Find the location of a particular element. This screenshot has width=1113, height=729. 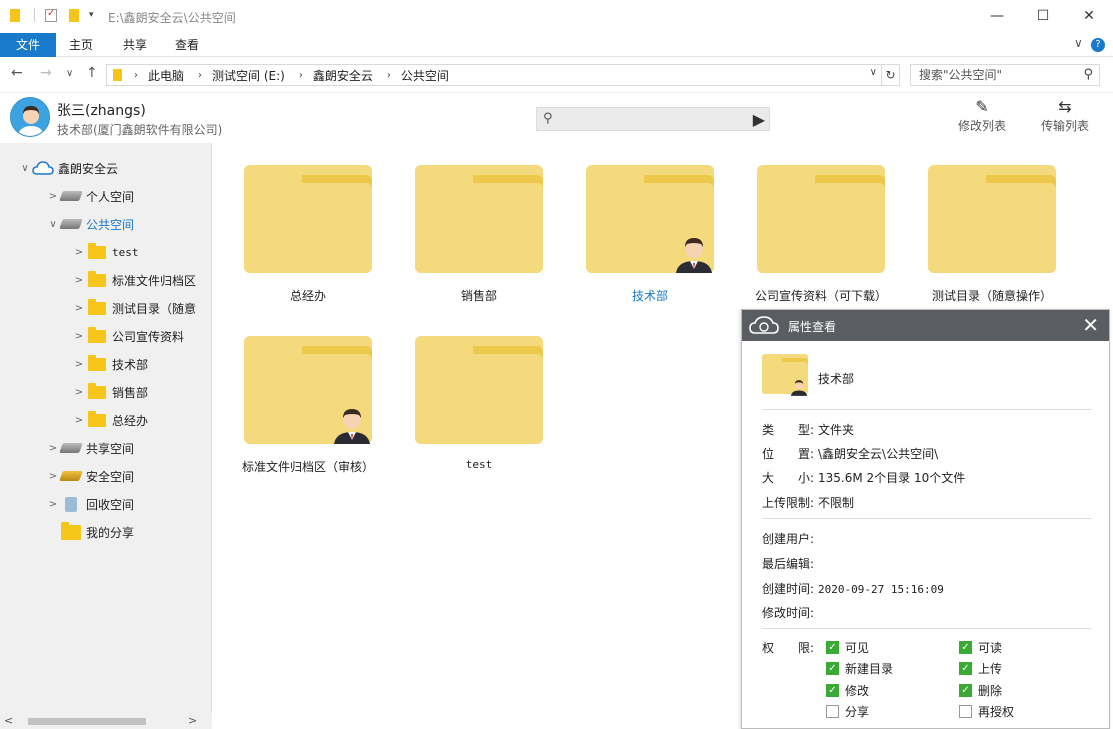

folder-item-test: test is located at coordinates (479, 403).